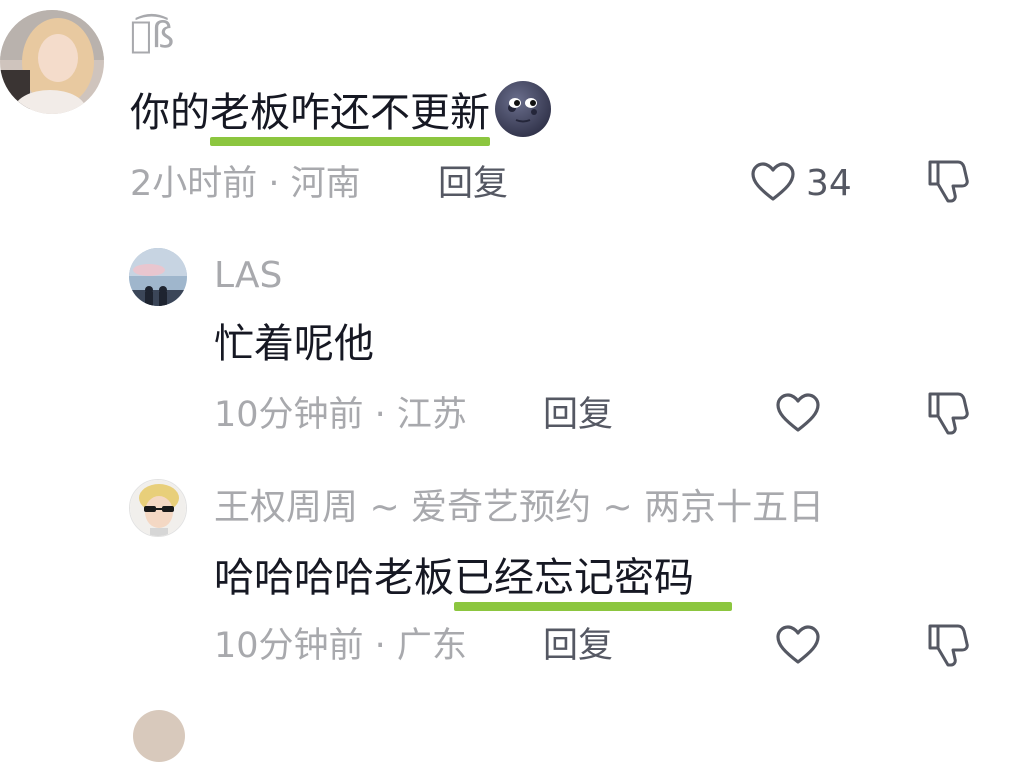  I want to click on reply-username: LAS, so click(248, 276).